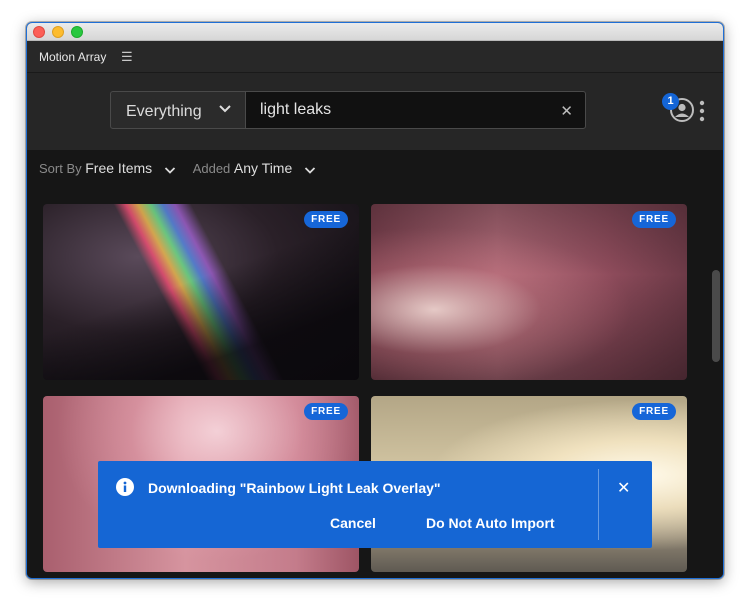  Describe the element at coordinates (263, 168) in the screenshot. I see `added-dropdown: Any Time` at that location.